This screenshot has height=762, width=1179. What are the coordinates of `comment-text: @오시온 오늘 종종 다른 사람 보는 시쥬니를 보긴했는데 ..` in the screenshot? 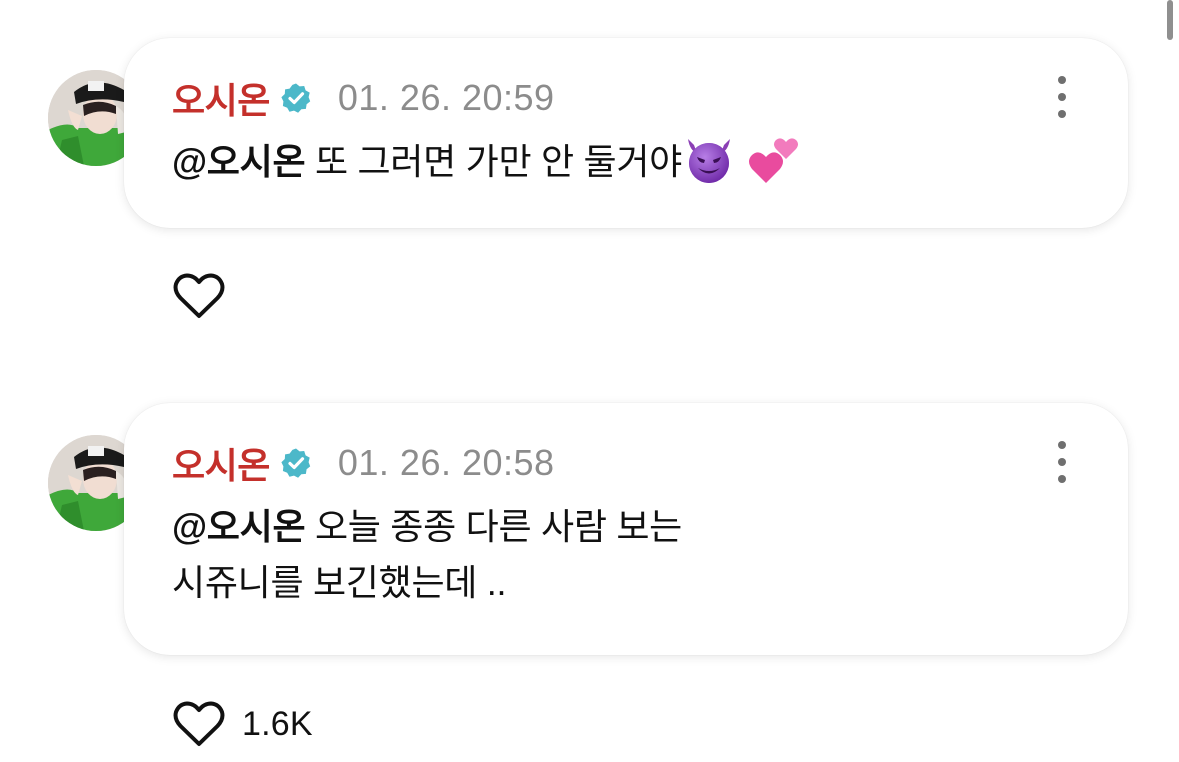 It's located at (612, 555).